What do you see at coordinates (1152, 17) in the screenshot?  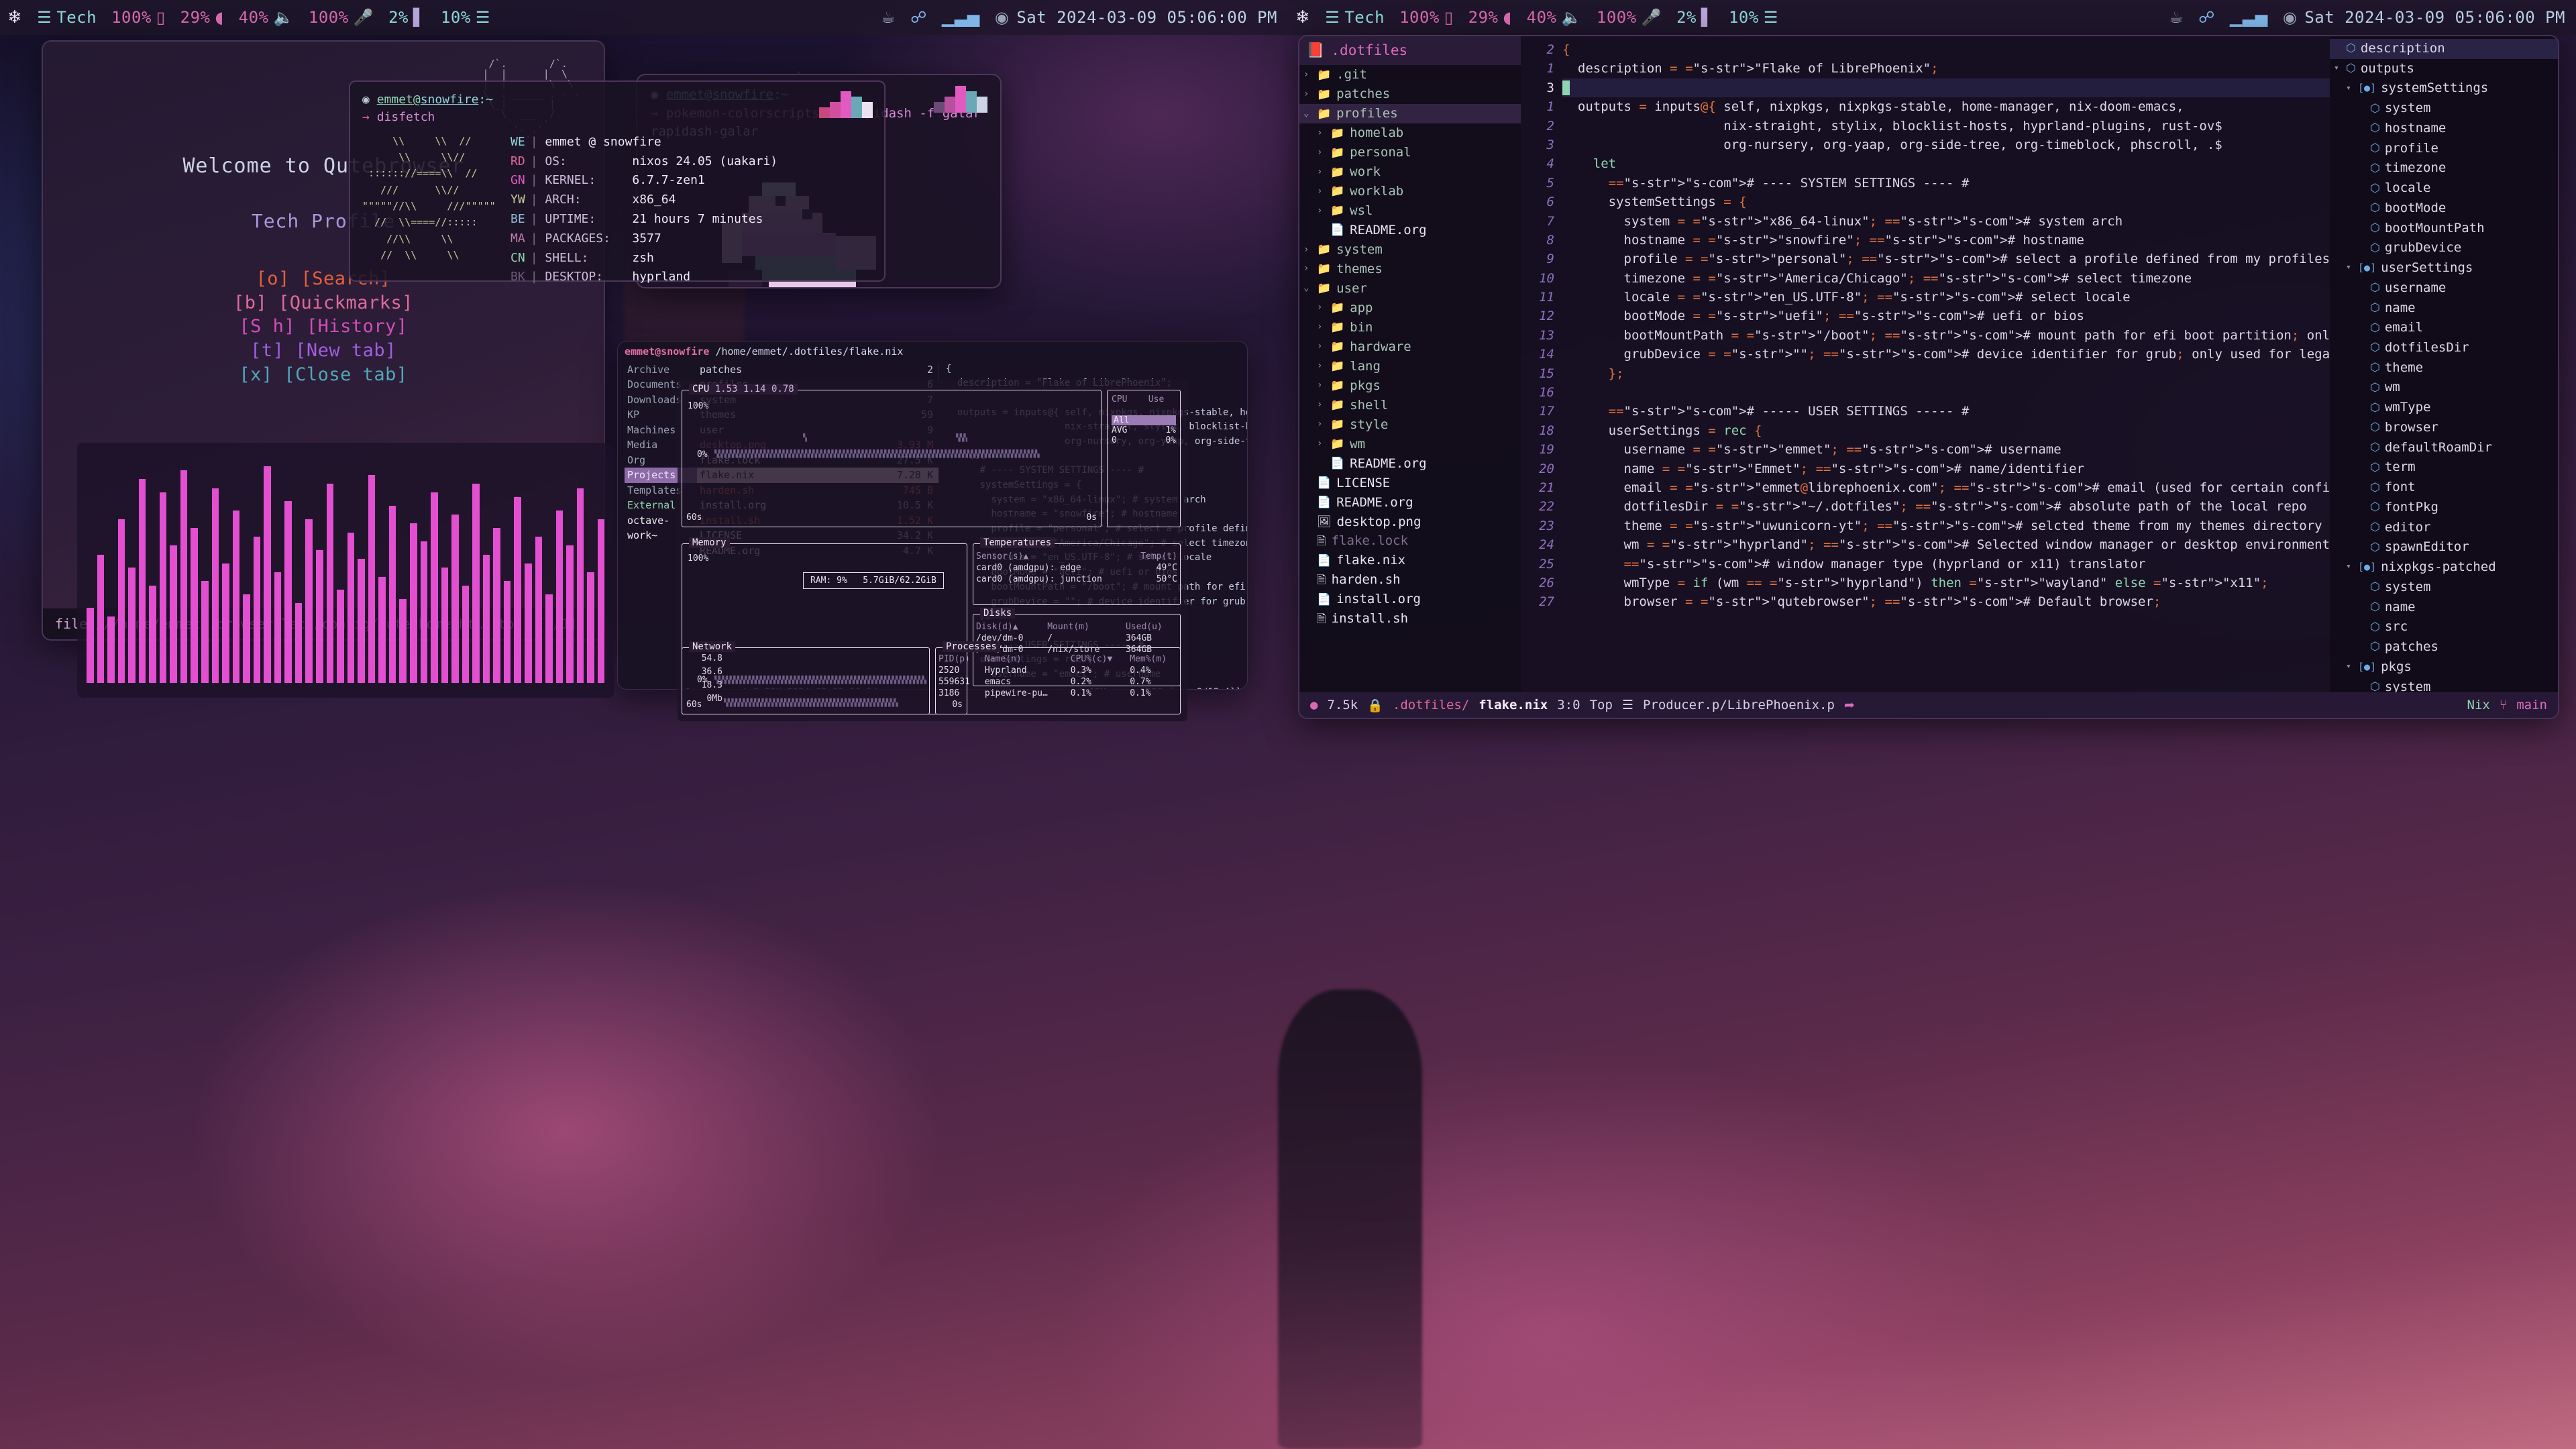 I see `clock: Sat 2024-03-09 05:06:00 PM` at bounding box center [1152, 17].